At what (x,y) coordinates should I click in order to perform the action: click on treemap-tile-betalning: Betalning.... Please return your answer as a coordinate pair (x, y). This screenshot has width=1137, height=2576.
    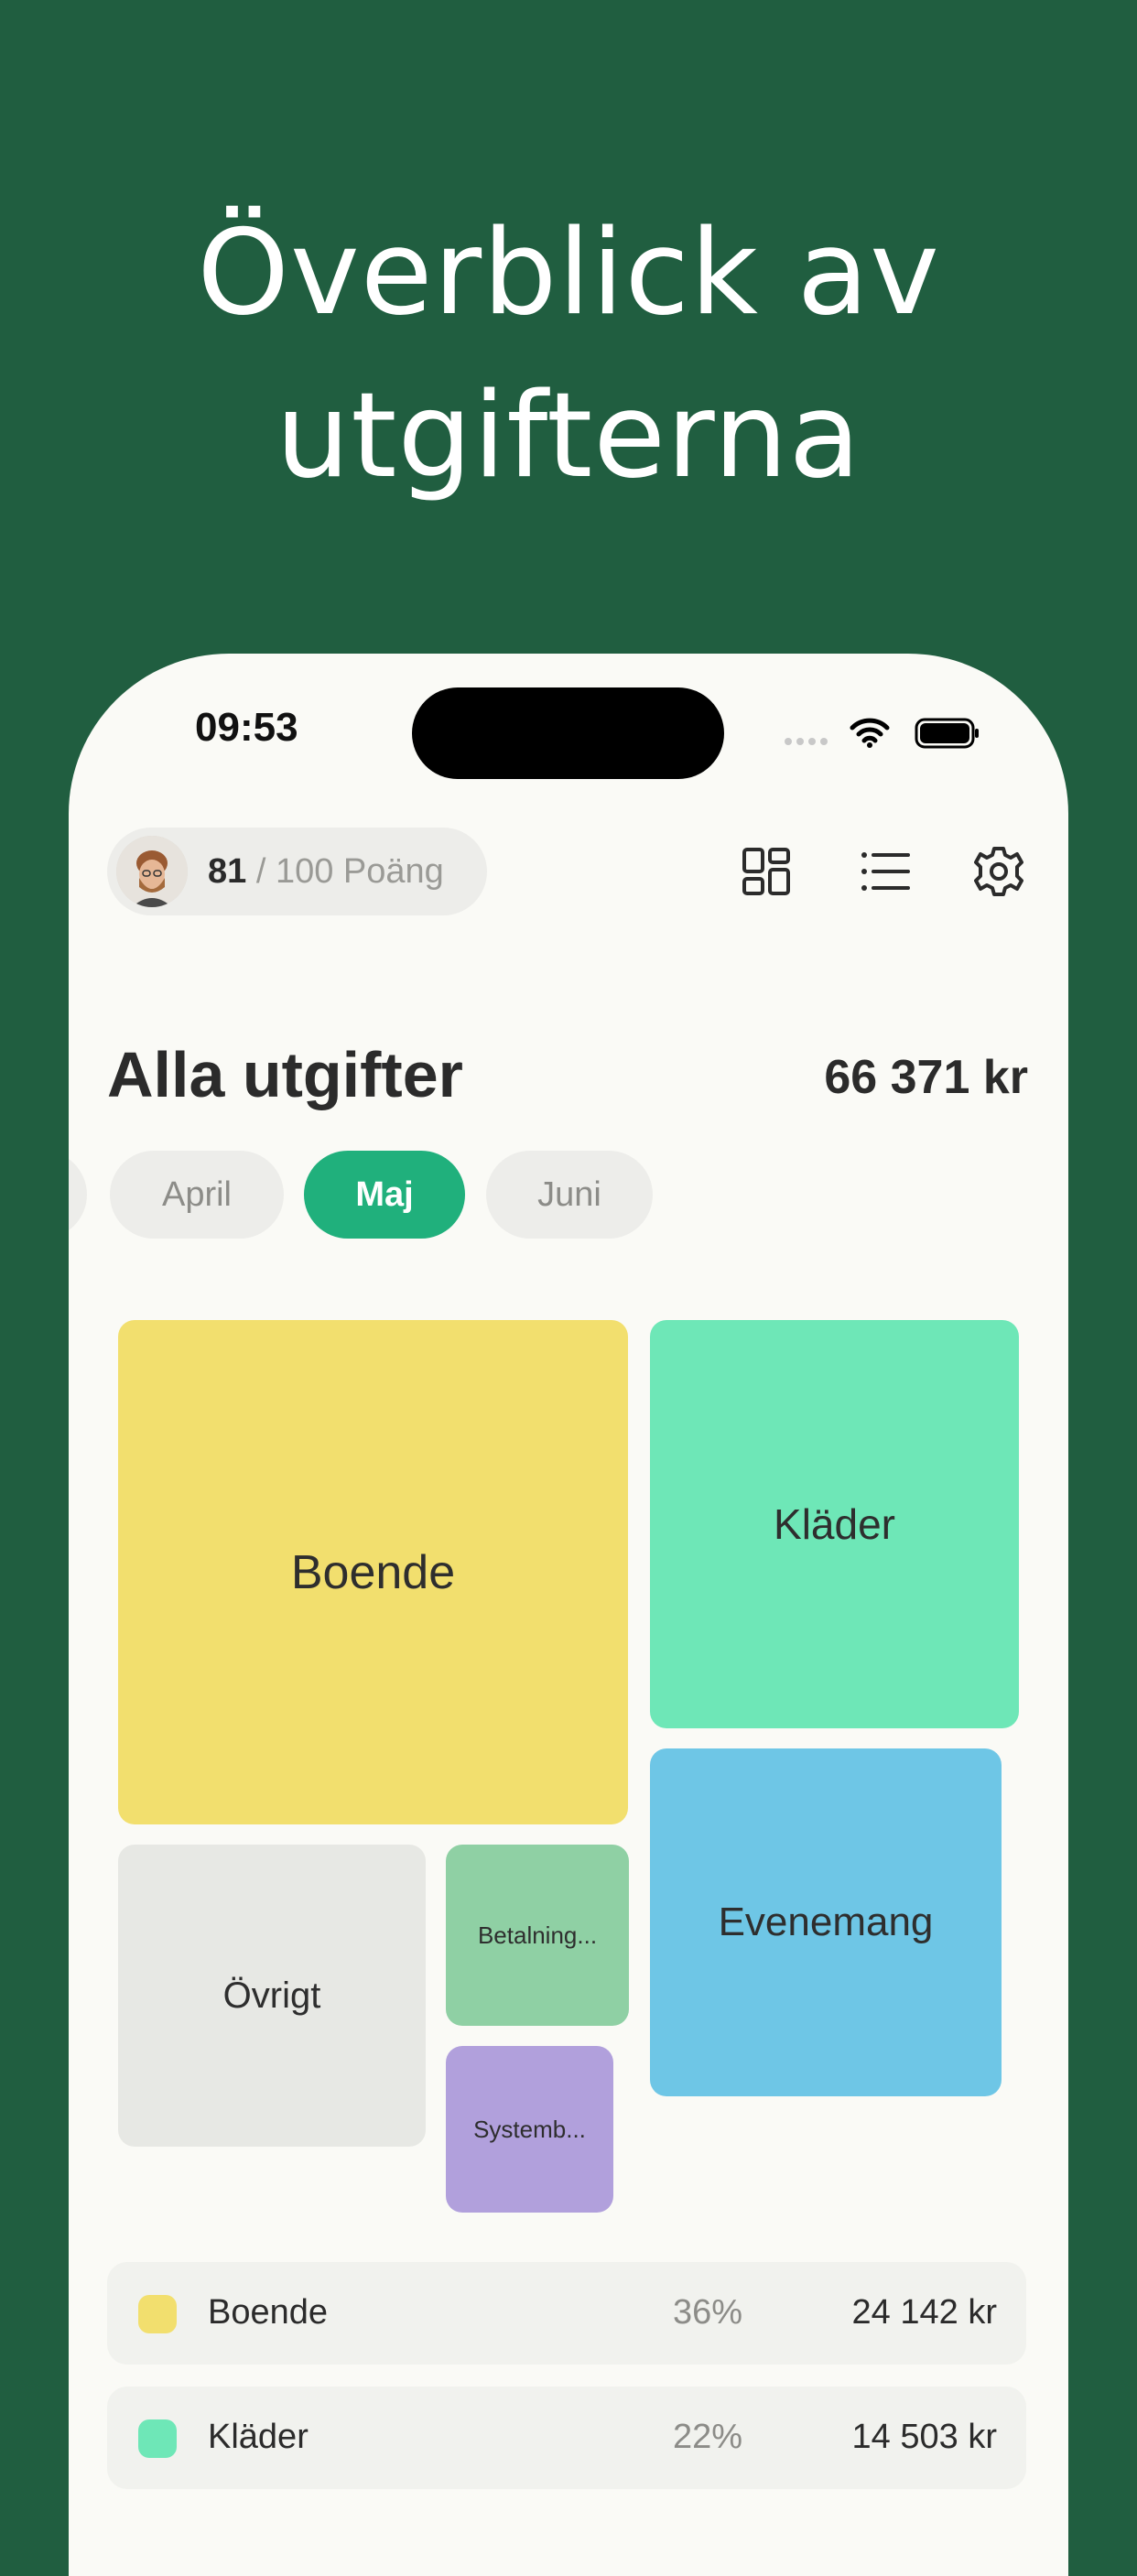
    Looking at the image, I should click on (537, 1936).